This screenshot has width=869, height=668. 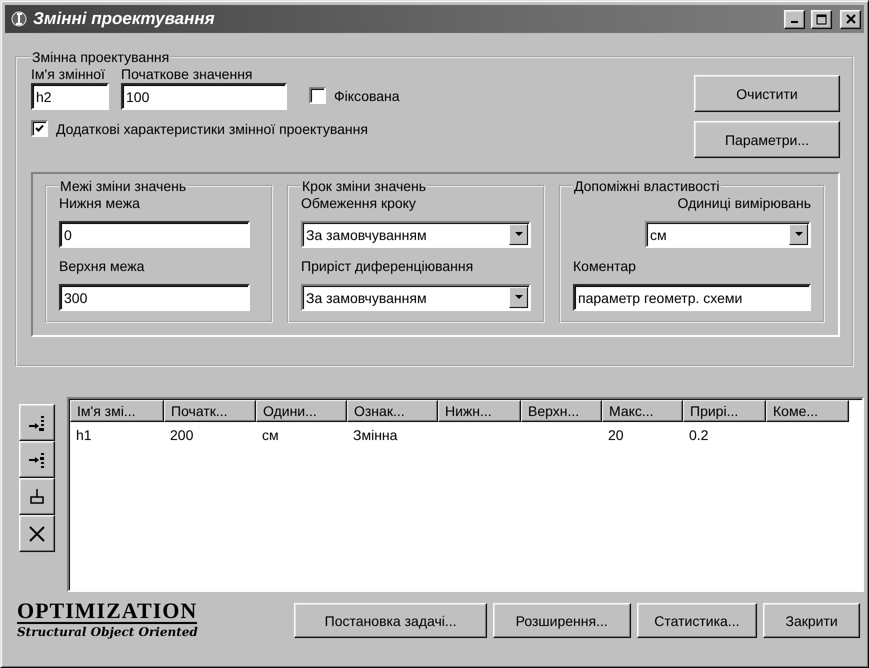 I want to click on field-label: Нижня межа, so click(x=100, y=203).